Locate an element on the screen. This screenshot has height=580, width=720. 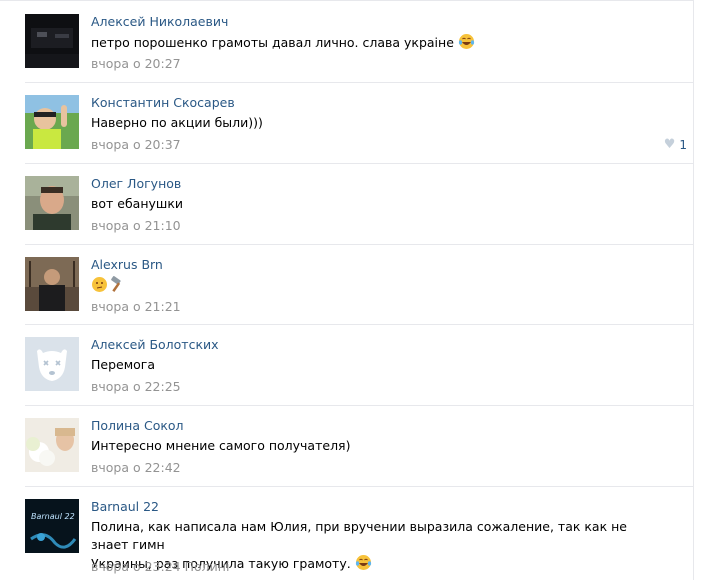
comment-author: Barnaul 22 is located at coordinates (125, 507).